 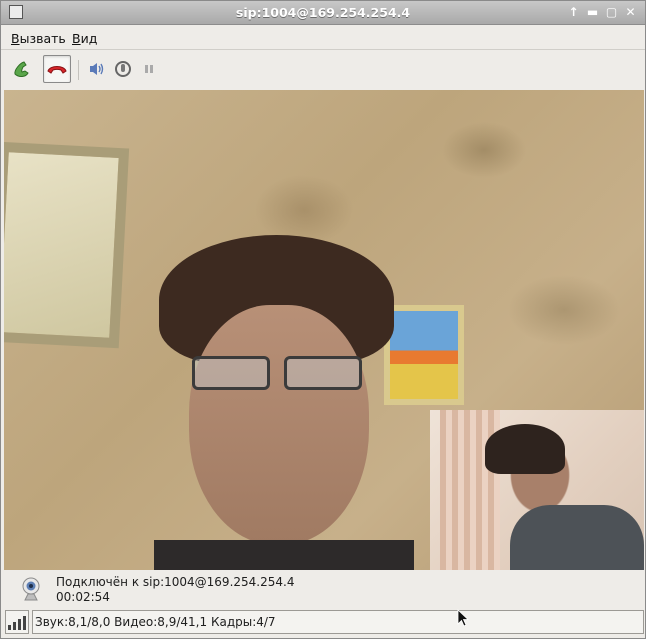 What do you see at coordinates (83, 597) in the screenshot?
I see `call-duration: 00:02:54` at bounding box center [83, 597].